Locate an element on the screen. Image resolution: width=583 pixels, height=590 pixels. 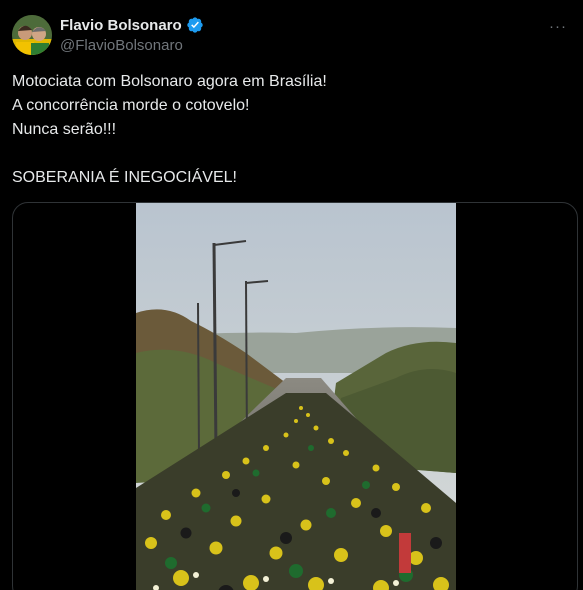
ellipsis-icon: ··· is located at coordinates (558, 26).